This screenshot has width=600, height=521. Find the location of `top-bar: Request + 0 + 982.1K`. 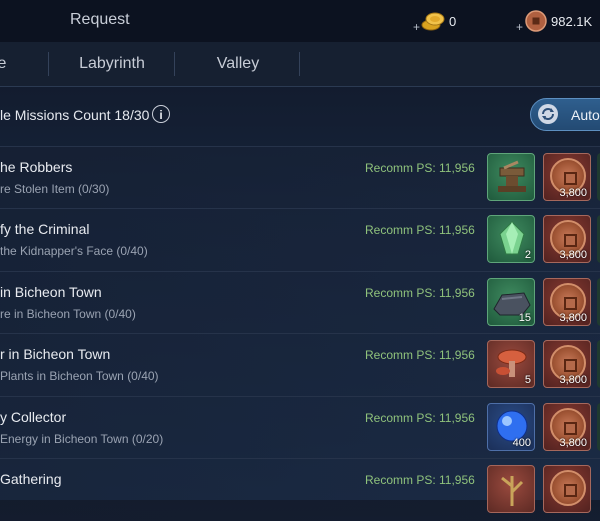

top-bar: Request + 0 + 982.1K is located at coordinates (300, 21).